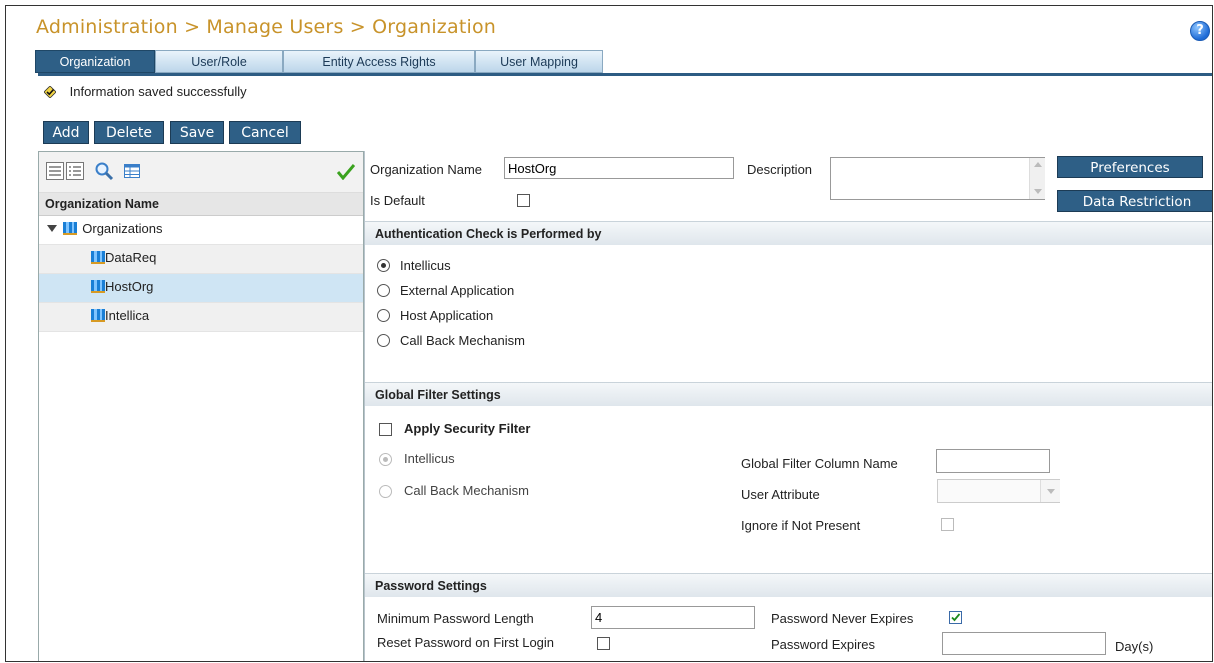 The width and height of the screenshot is (1214, 663). What do you see at coordinates (132, 171) in the screenshot?
I see `table-view-icon` at bounding box center [132, 171].